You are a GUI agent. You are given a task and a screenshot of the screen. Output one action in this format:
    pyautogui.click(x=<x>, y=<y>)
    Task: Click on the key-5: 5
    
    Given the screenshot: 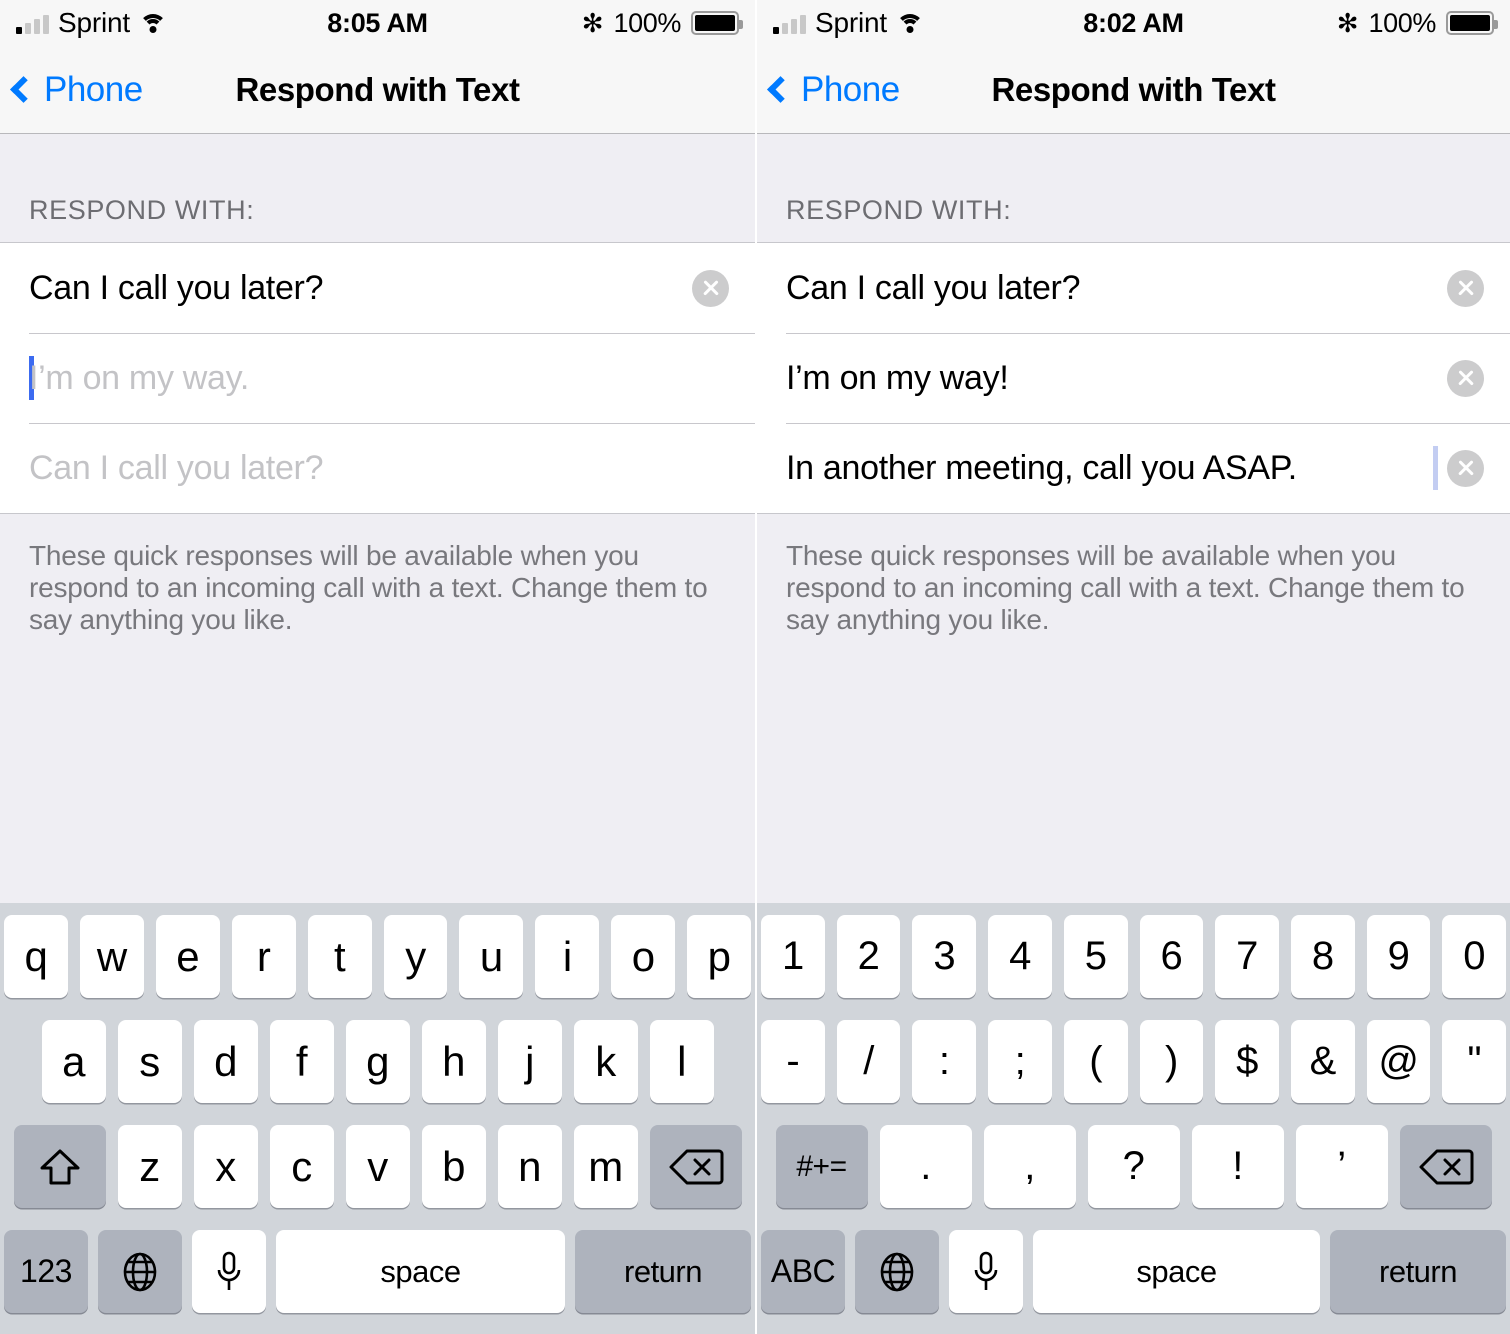 What is the action you would take?
    pyautogui.click(x=1095, y=956)
    